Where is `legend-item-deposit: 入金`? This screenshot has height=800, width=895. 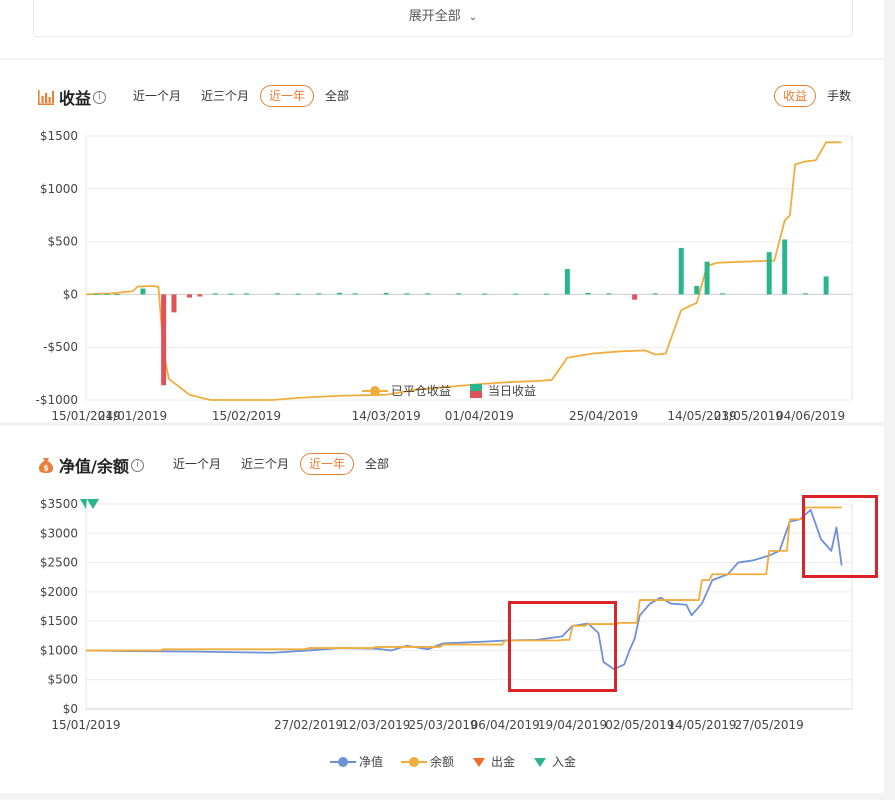 legend-item-deposit: 入金 is located at coordinates (554, 761).